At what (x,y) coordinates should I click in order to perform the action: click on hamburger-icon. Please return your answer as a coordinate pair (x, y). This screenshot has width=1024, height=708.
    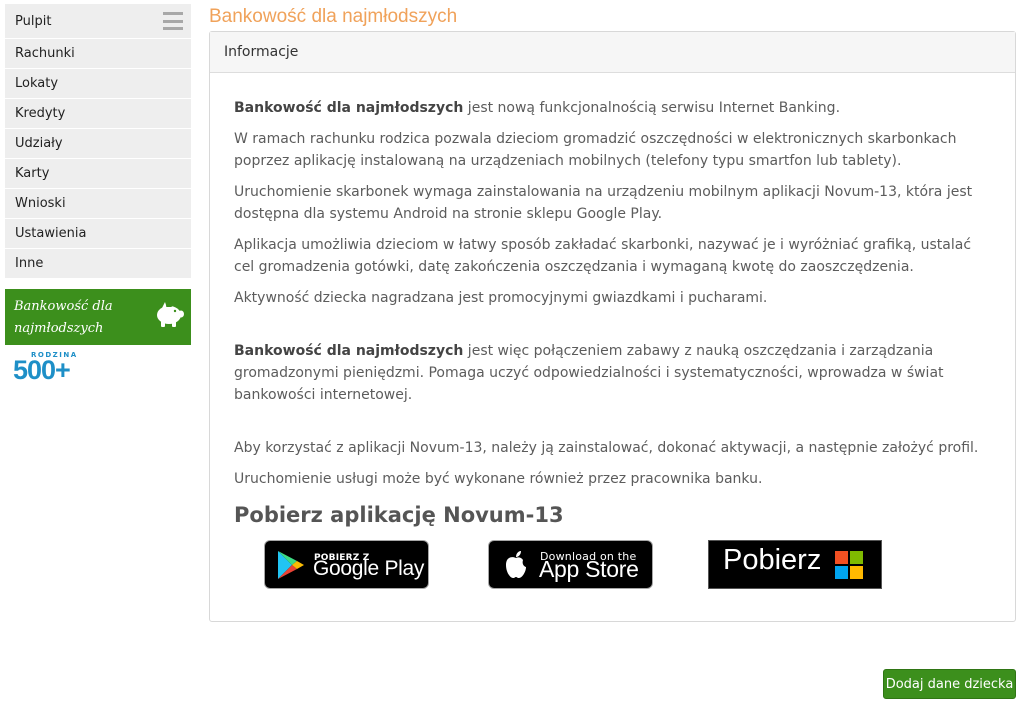
    Looking at the image, I should click on (173, 21).